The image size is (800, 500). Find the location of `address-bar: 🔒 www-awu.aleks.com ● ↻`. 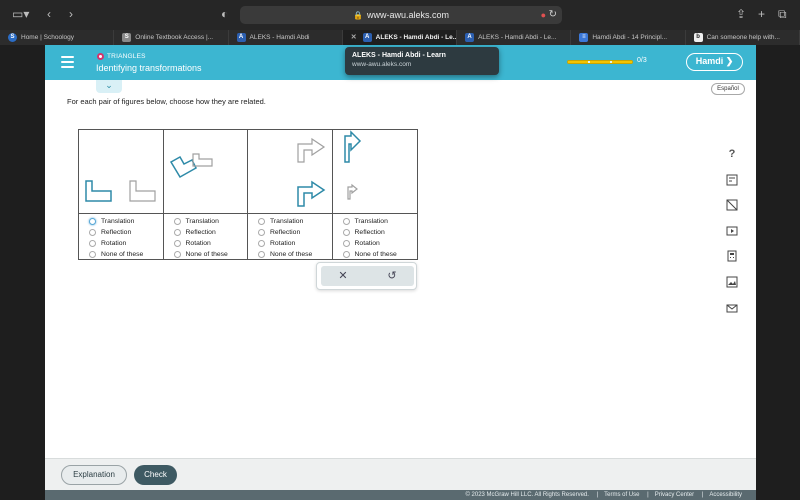

address-bar: 🔒 www-awu.aleks.com ● ↻ is located at coordinates (401, 15).